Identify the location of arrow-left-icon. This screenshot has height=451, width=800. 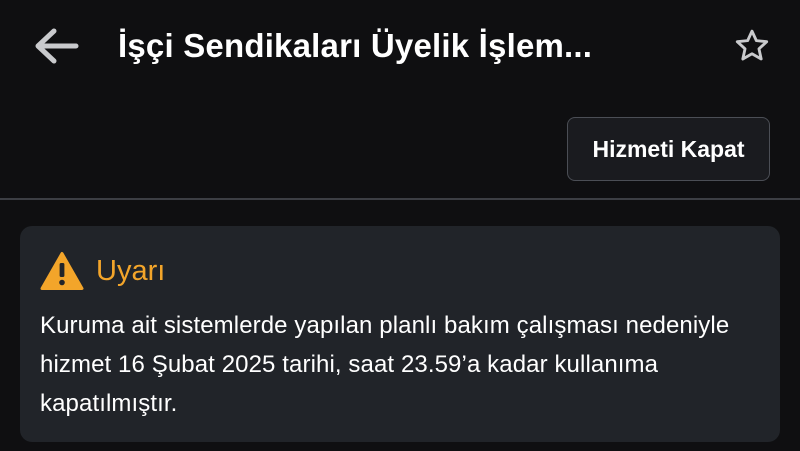
(57, 46).